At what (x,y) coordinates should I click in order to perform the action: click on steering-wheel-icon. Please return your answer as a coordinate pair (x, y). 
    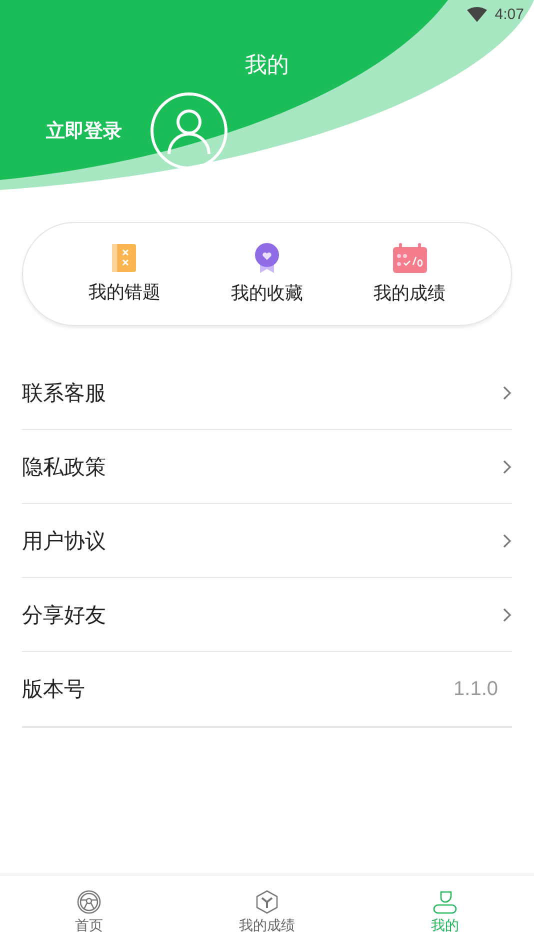
    Looking at the image, I should click on (89, 902).